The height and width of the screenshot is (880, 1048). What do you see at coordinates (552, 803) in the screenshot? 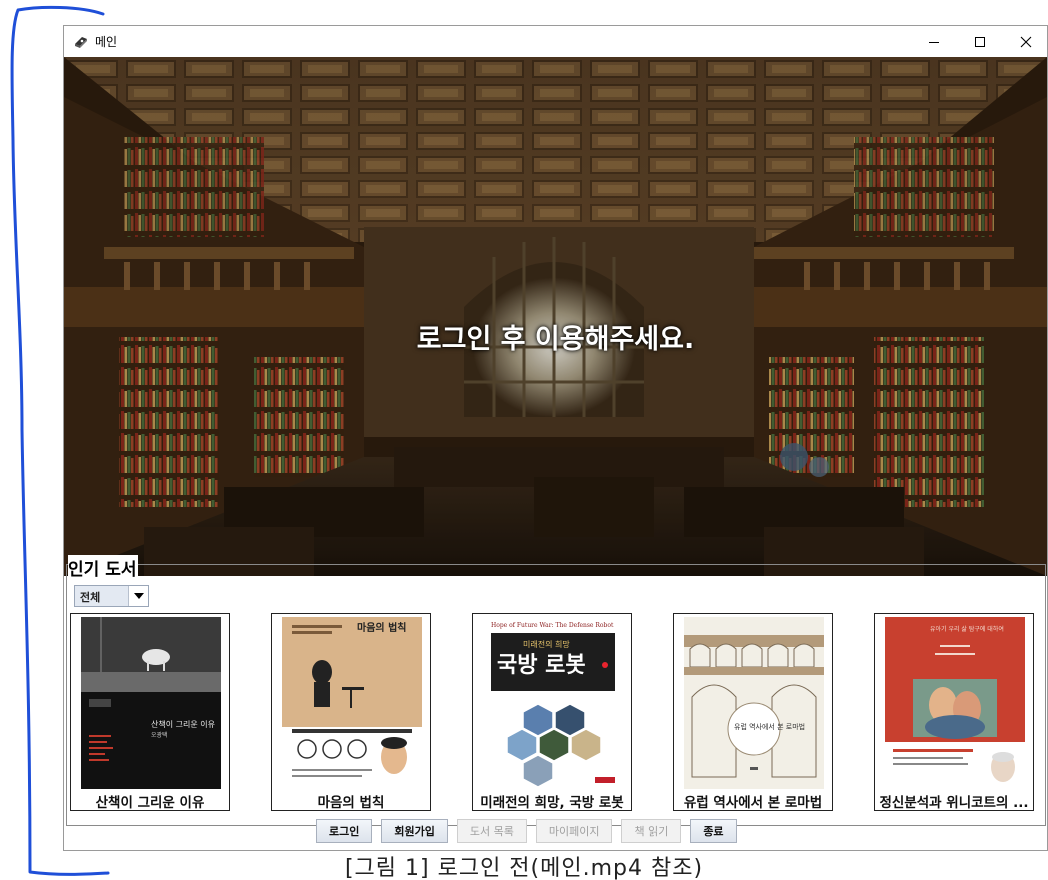
I see `book-title: 미래전의 희망, 국방 로봇` at bounding box center [552, 803].